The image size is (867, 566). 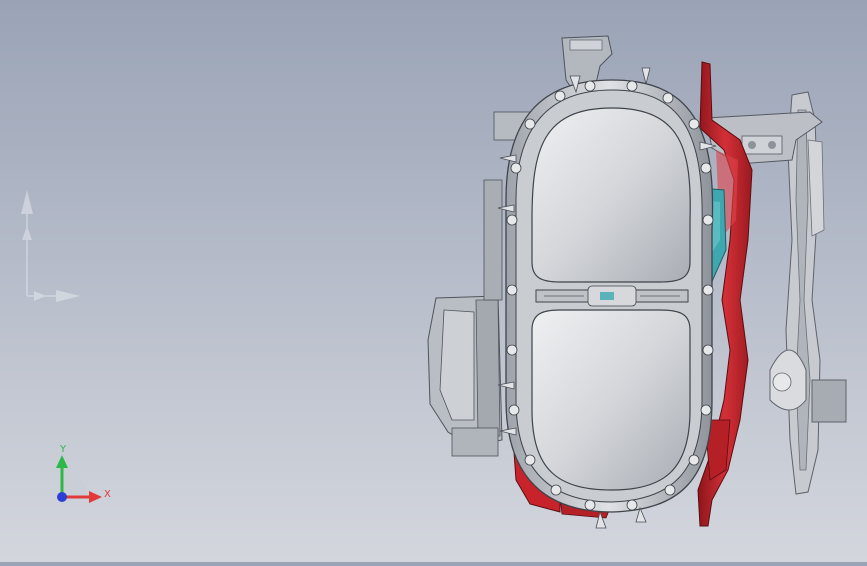 I want to click on reference-triad-icon: Y X, so click(x=83, y=473).